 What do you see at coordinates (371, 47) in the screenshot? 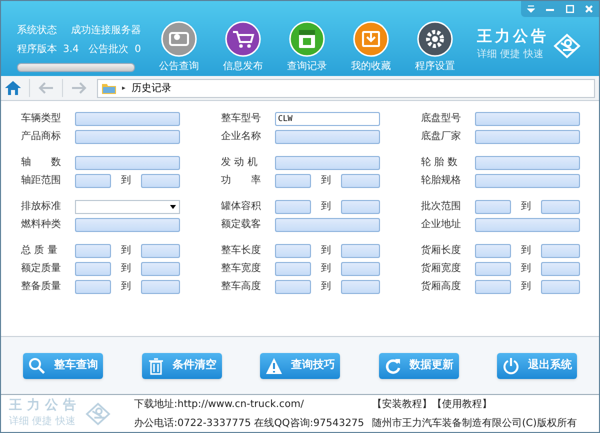
I see `toolbar-button: 我的收藏` at bounding box center [371, 47].